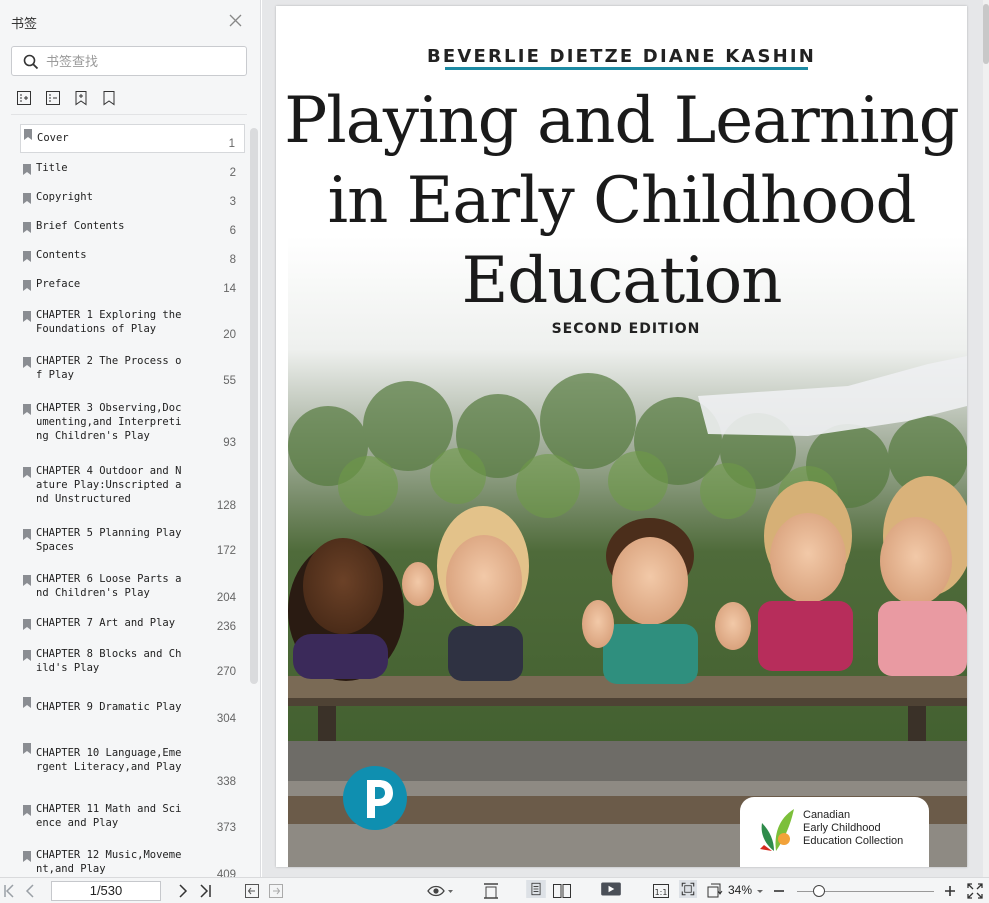  Describe the element at coordinates (440, 891) in the screenshot. I see `read-mode-eye-icon` at that location.